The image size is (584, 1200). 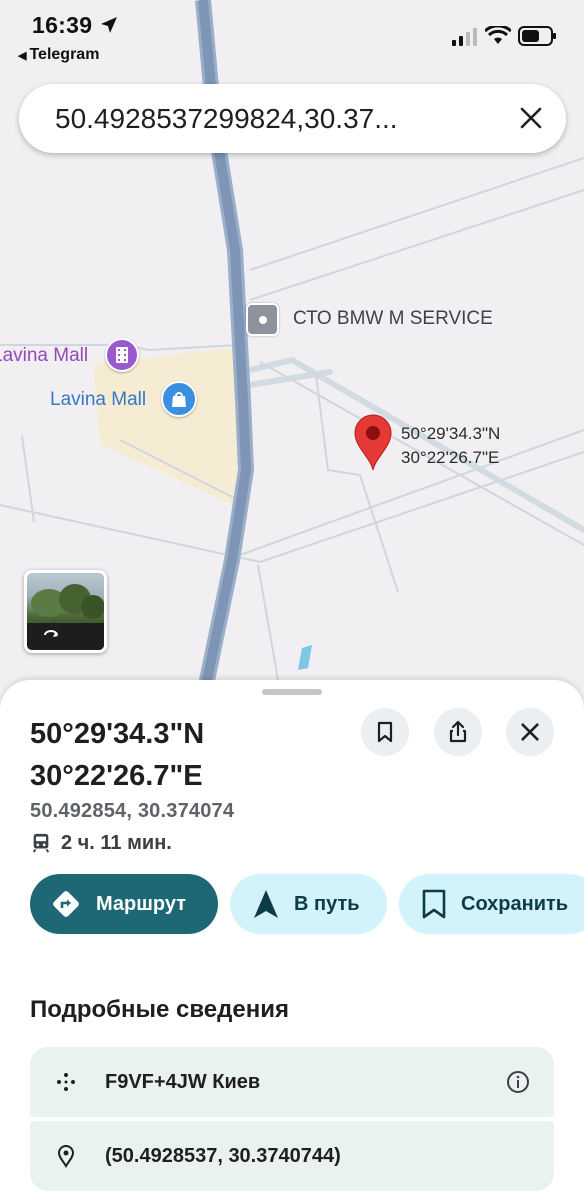 What do you see at coordinates (75, 25) in the screenshot?
I see `status-time: 16:39` at bounding box center [75, 25].